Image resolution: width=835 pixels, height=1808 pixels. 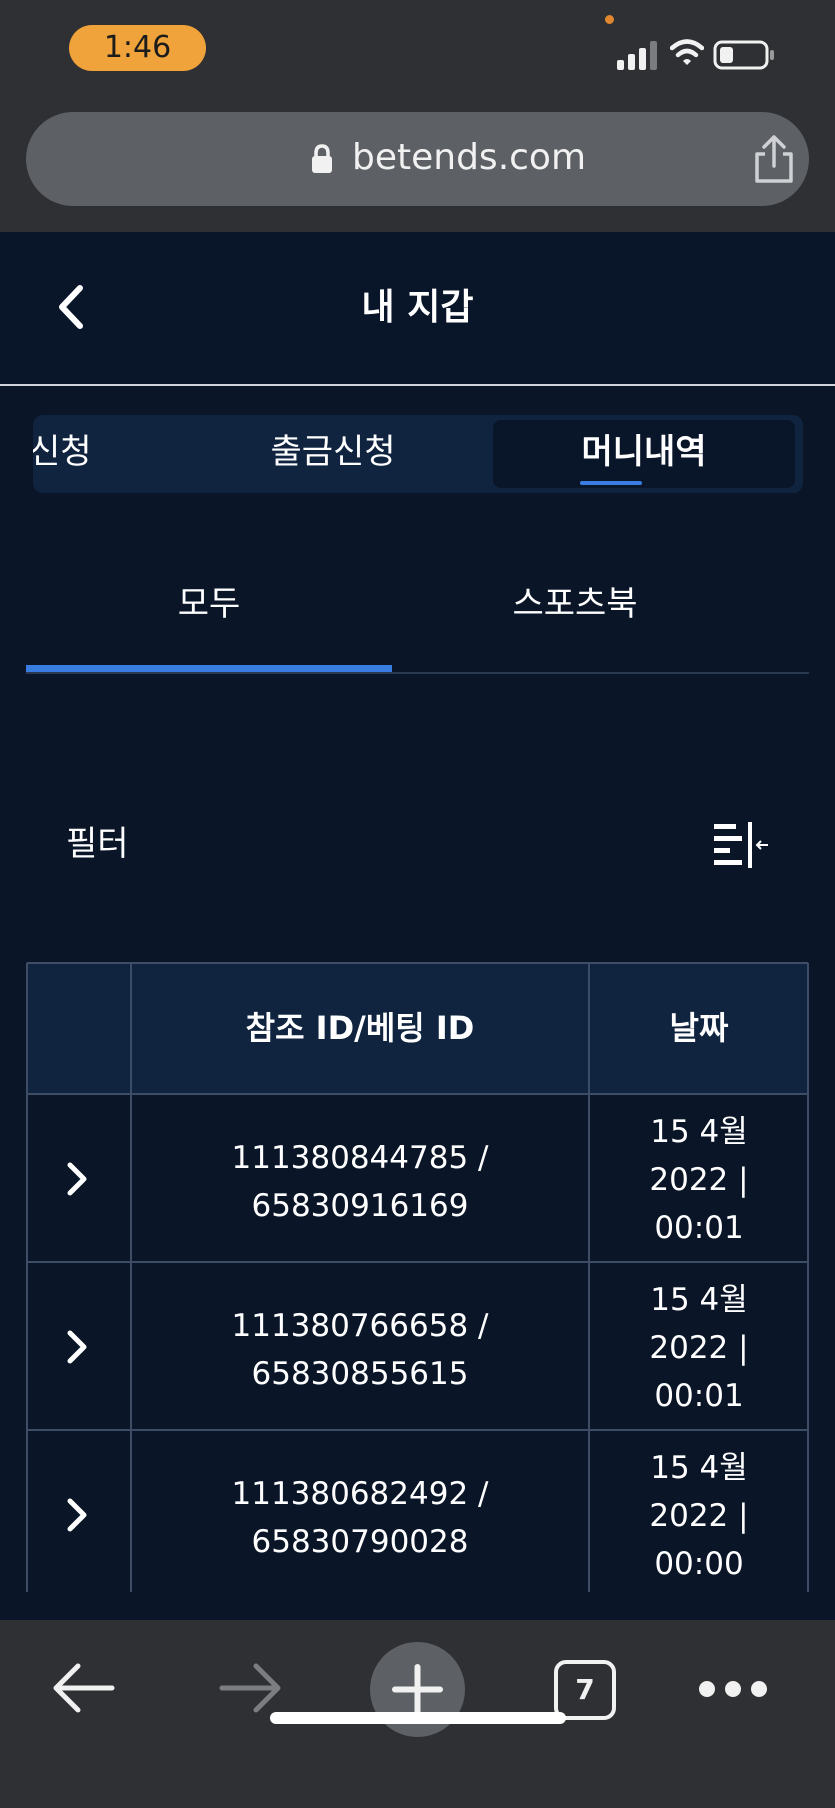 What do you see at coordinates (209, 668) in the screenshot?
I see `tab-active-indicator` at bounding box center [209, 668].